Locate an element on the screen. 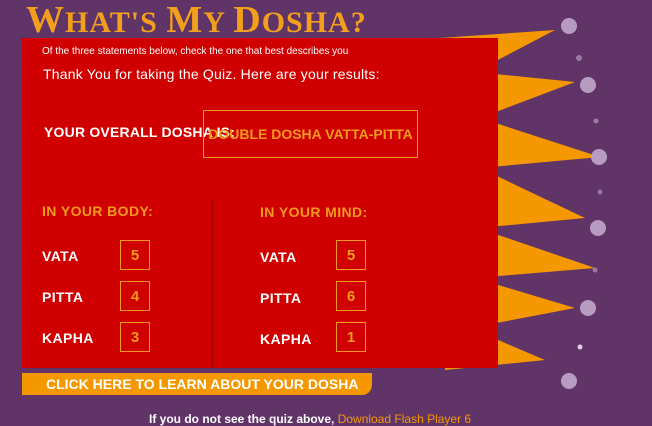 Image resolution: width=652 pixels, height=426 pixels. column-divider is located at coordinates (212, 284).